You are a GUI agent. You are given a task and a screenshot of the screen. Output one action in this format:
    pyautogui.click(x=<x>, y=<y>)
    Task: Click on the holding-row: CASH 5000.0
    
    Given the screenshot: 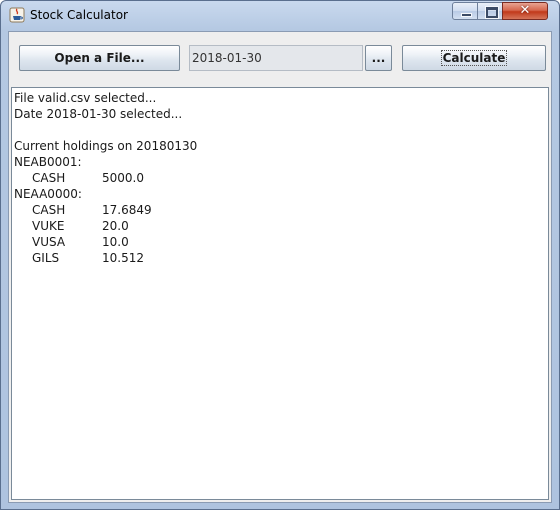 What is the action you would take?
    pyautogui.click(x=281, y=178)
    